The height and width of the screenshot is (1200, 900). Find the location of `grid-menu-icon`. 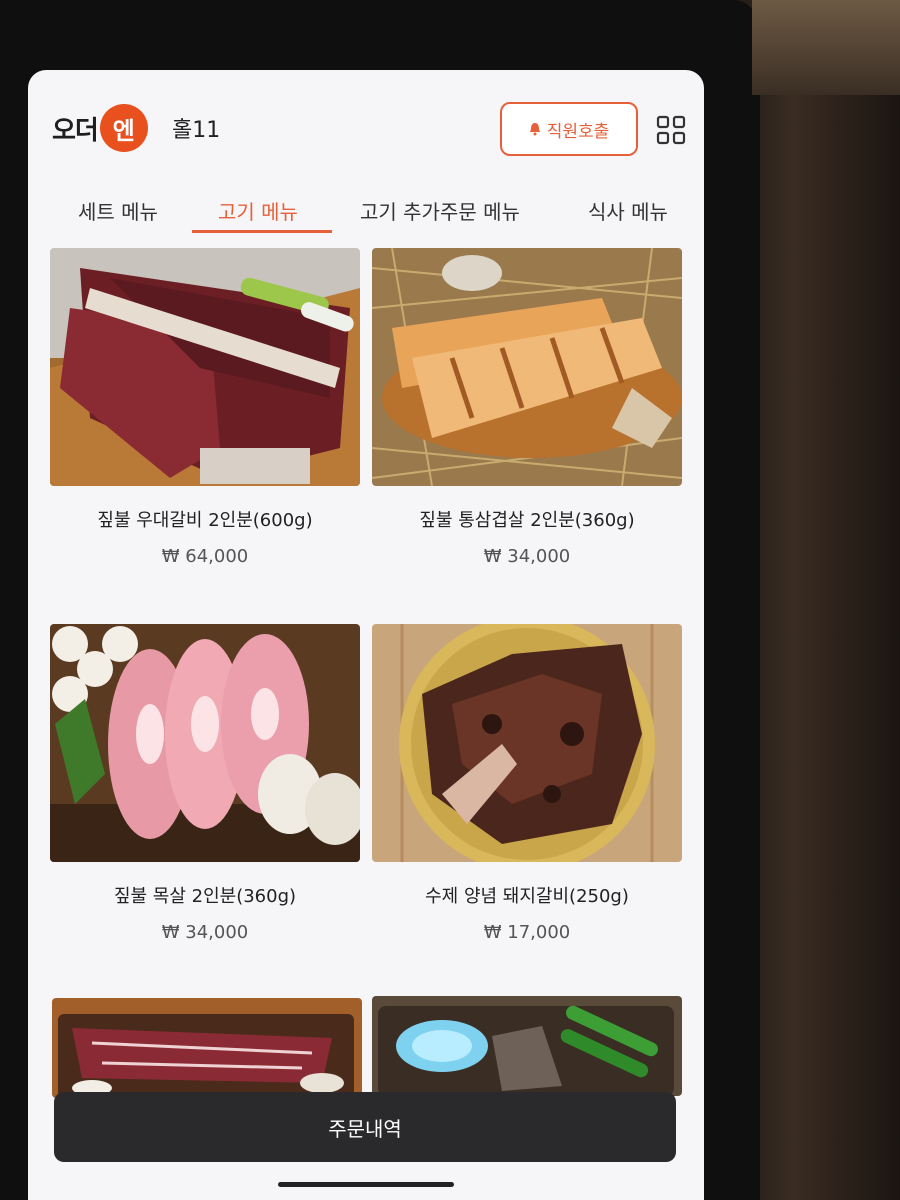

grid-menu-icon is located at coordinates (671, 130).